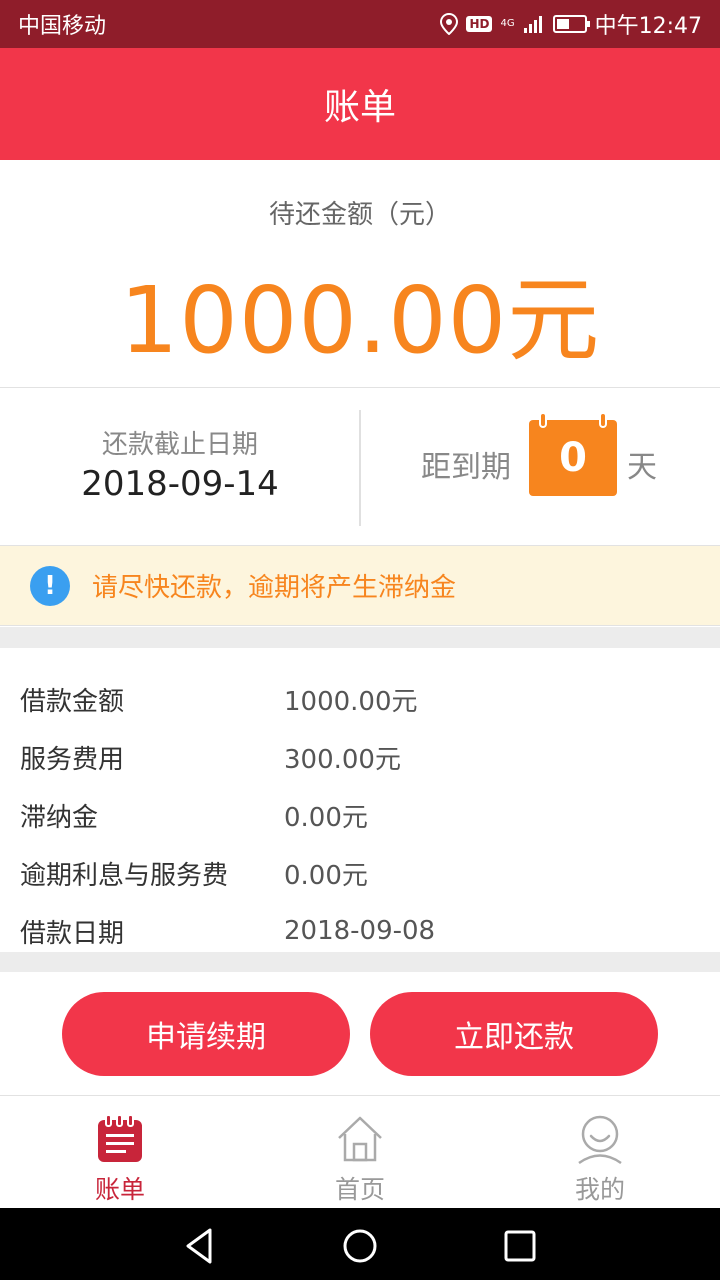 The image size is (720, 1280). I want to click on calendar-icon: 0, so click(573, 454).